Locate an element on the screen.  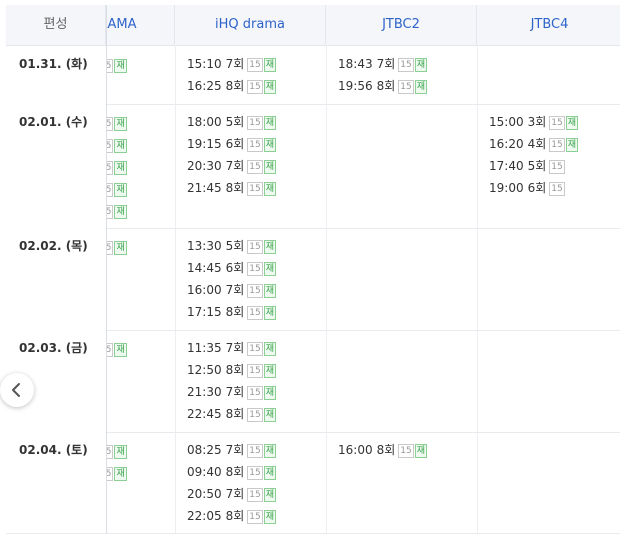
schedule-header: 편성 LAMA iHQ drama JTBC2 JTBC4 is located at coordinates (313, 25).